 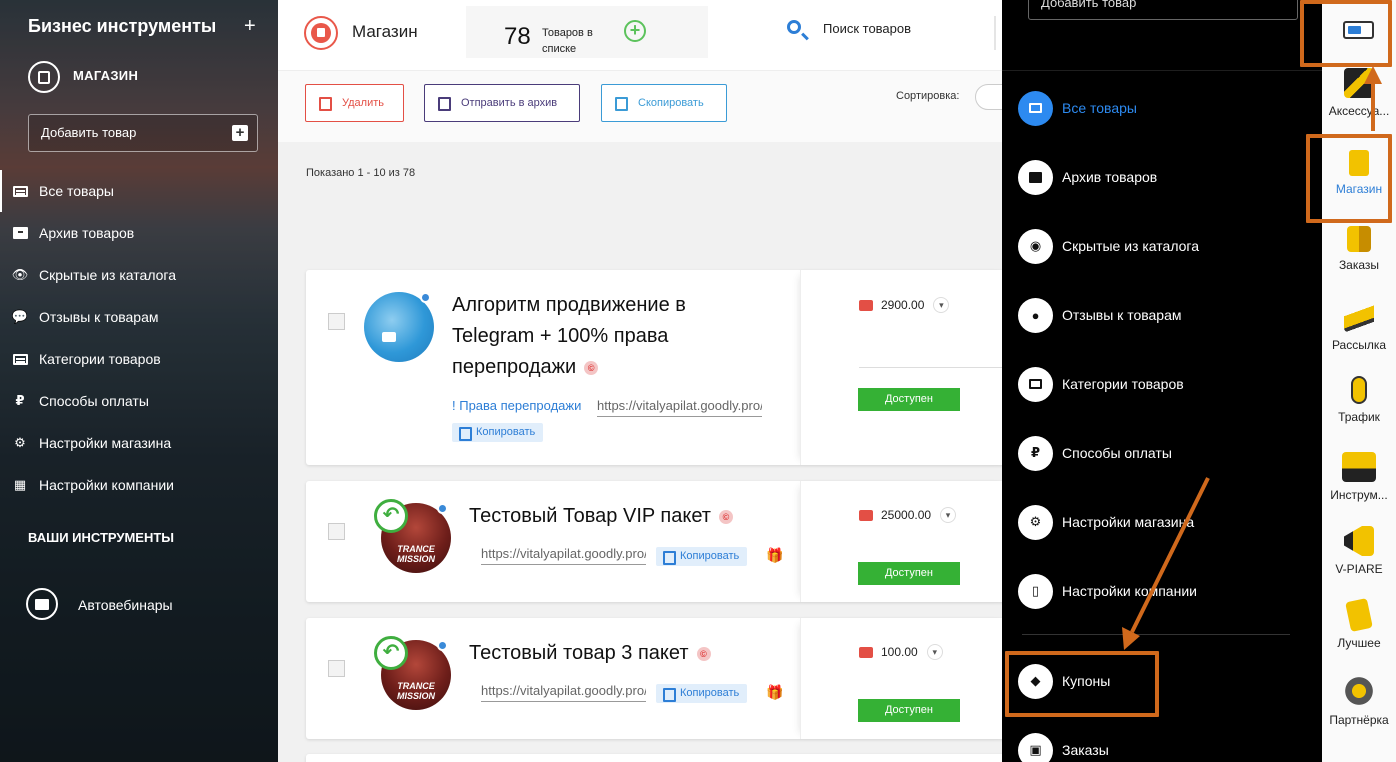 What do you see at coordinates (1359, 249) in the screenshot?
I see `dock-item-orders: Заказы` at bounding box center [1359, 249].